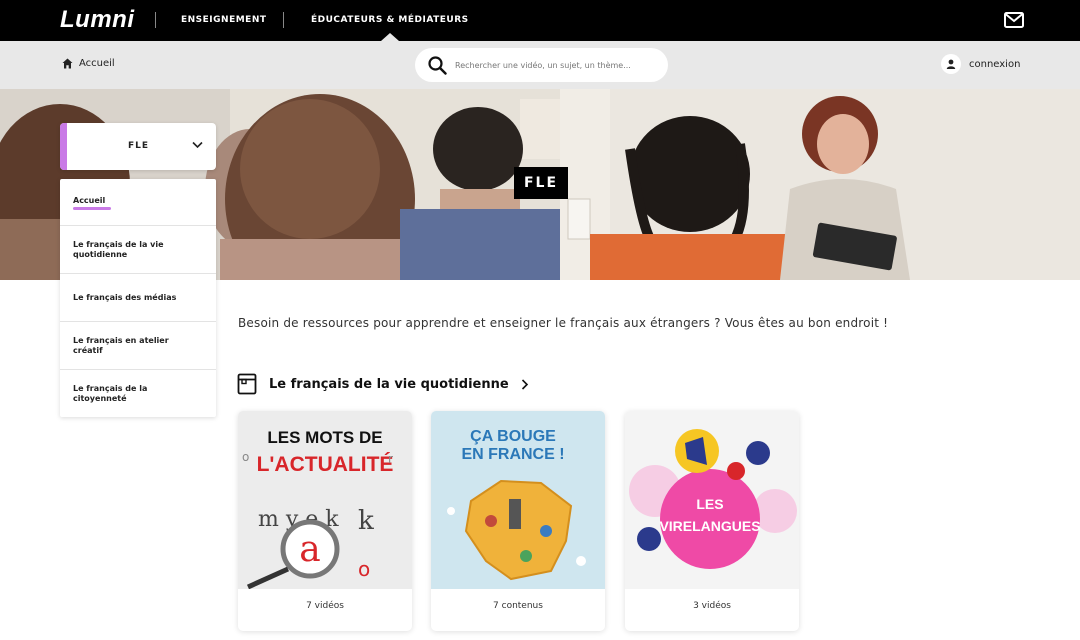  I want to click on svg-text: a, so click(309, 549).